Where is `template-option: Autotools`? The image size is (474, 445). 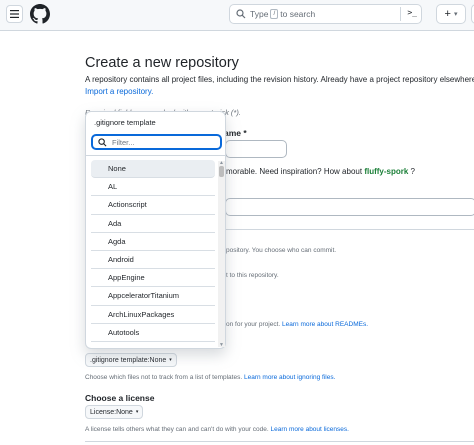
template-option: Autotools is located at coordinates (153, 333).